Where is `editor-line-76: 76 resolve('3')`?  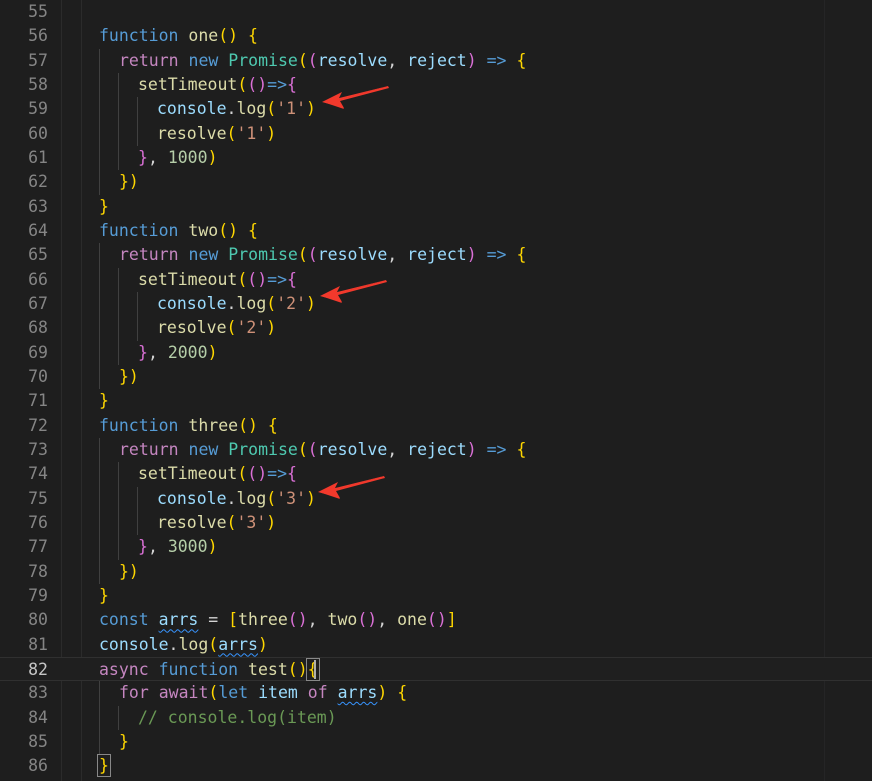 editor-line-76: 76 resolve('3') is located at coordinates (436, 523).